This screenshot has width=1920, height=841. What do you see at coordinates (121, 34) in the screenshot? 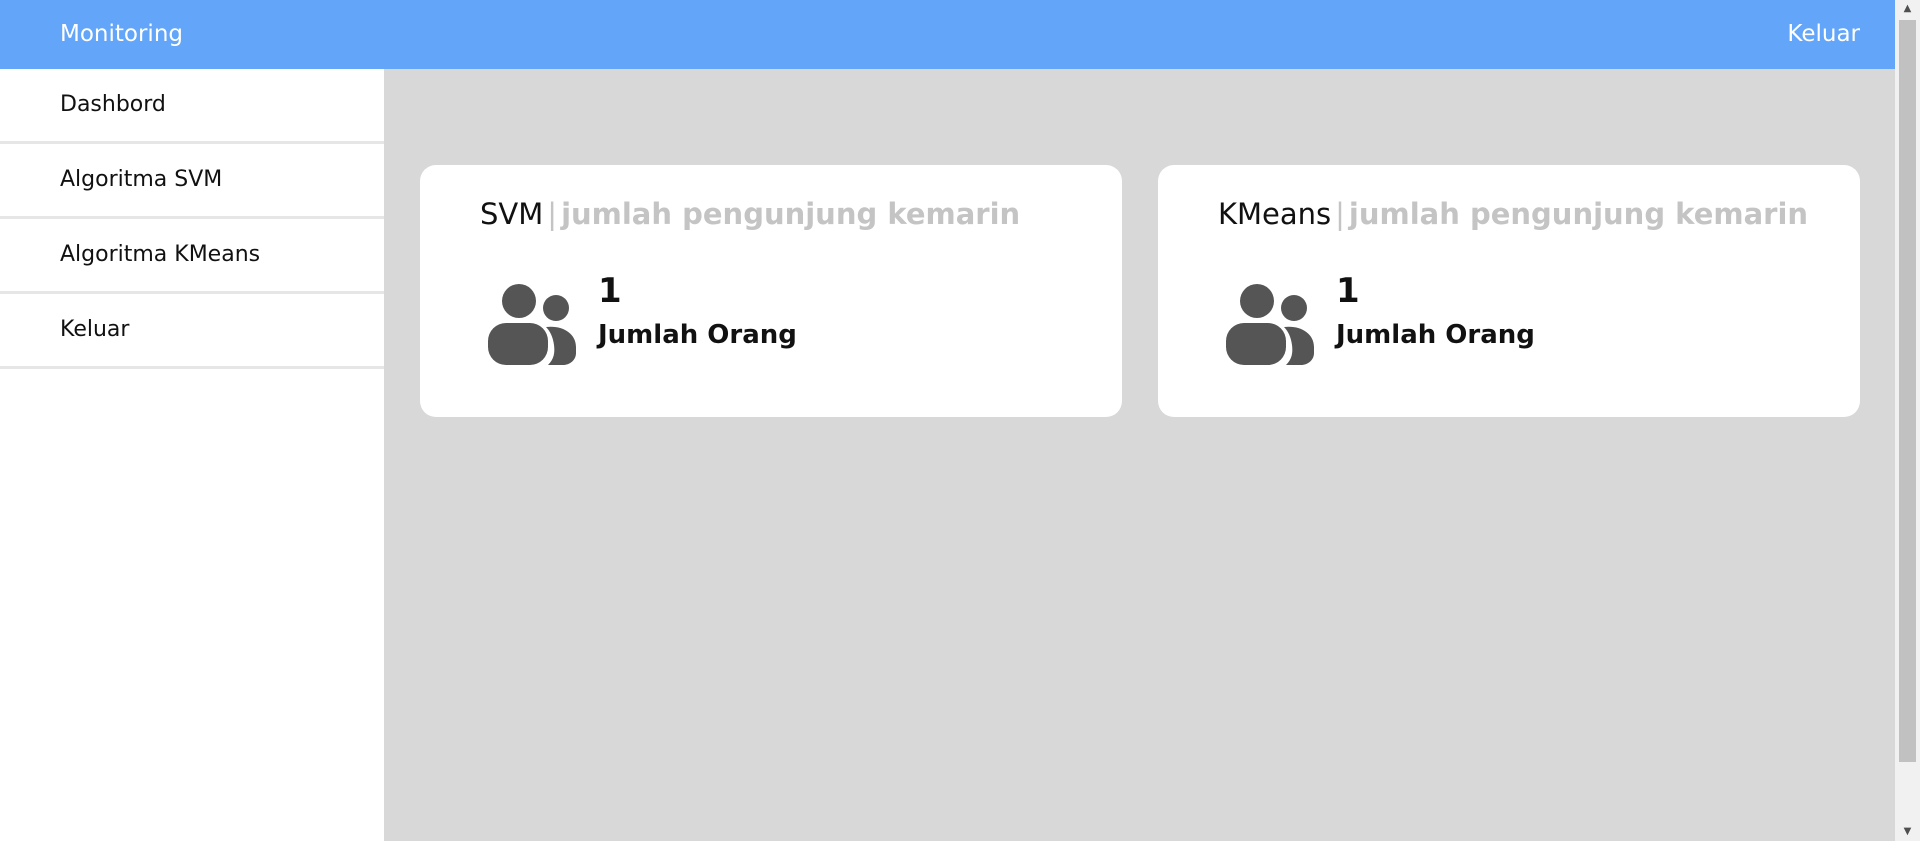
I see `brand-title: Monitoring` at bounding box center [121, 34].